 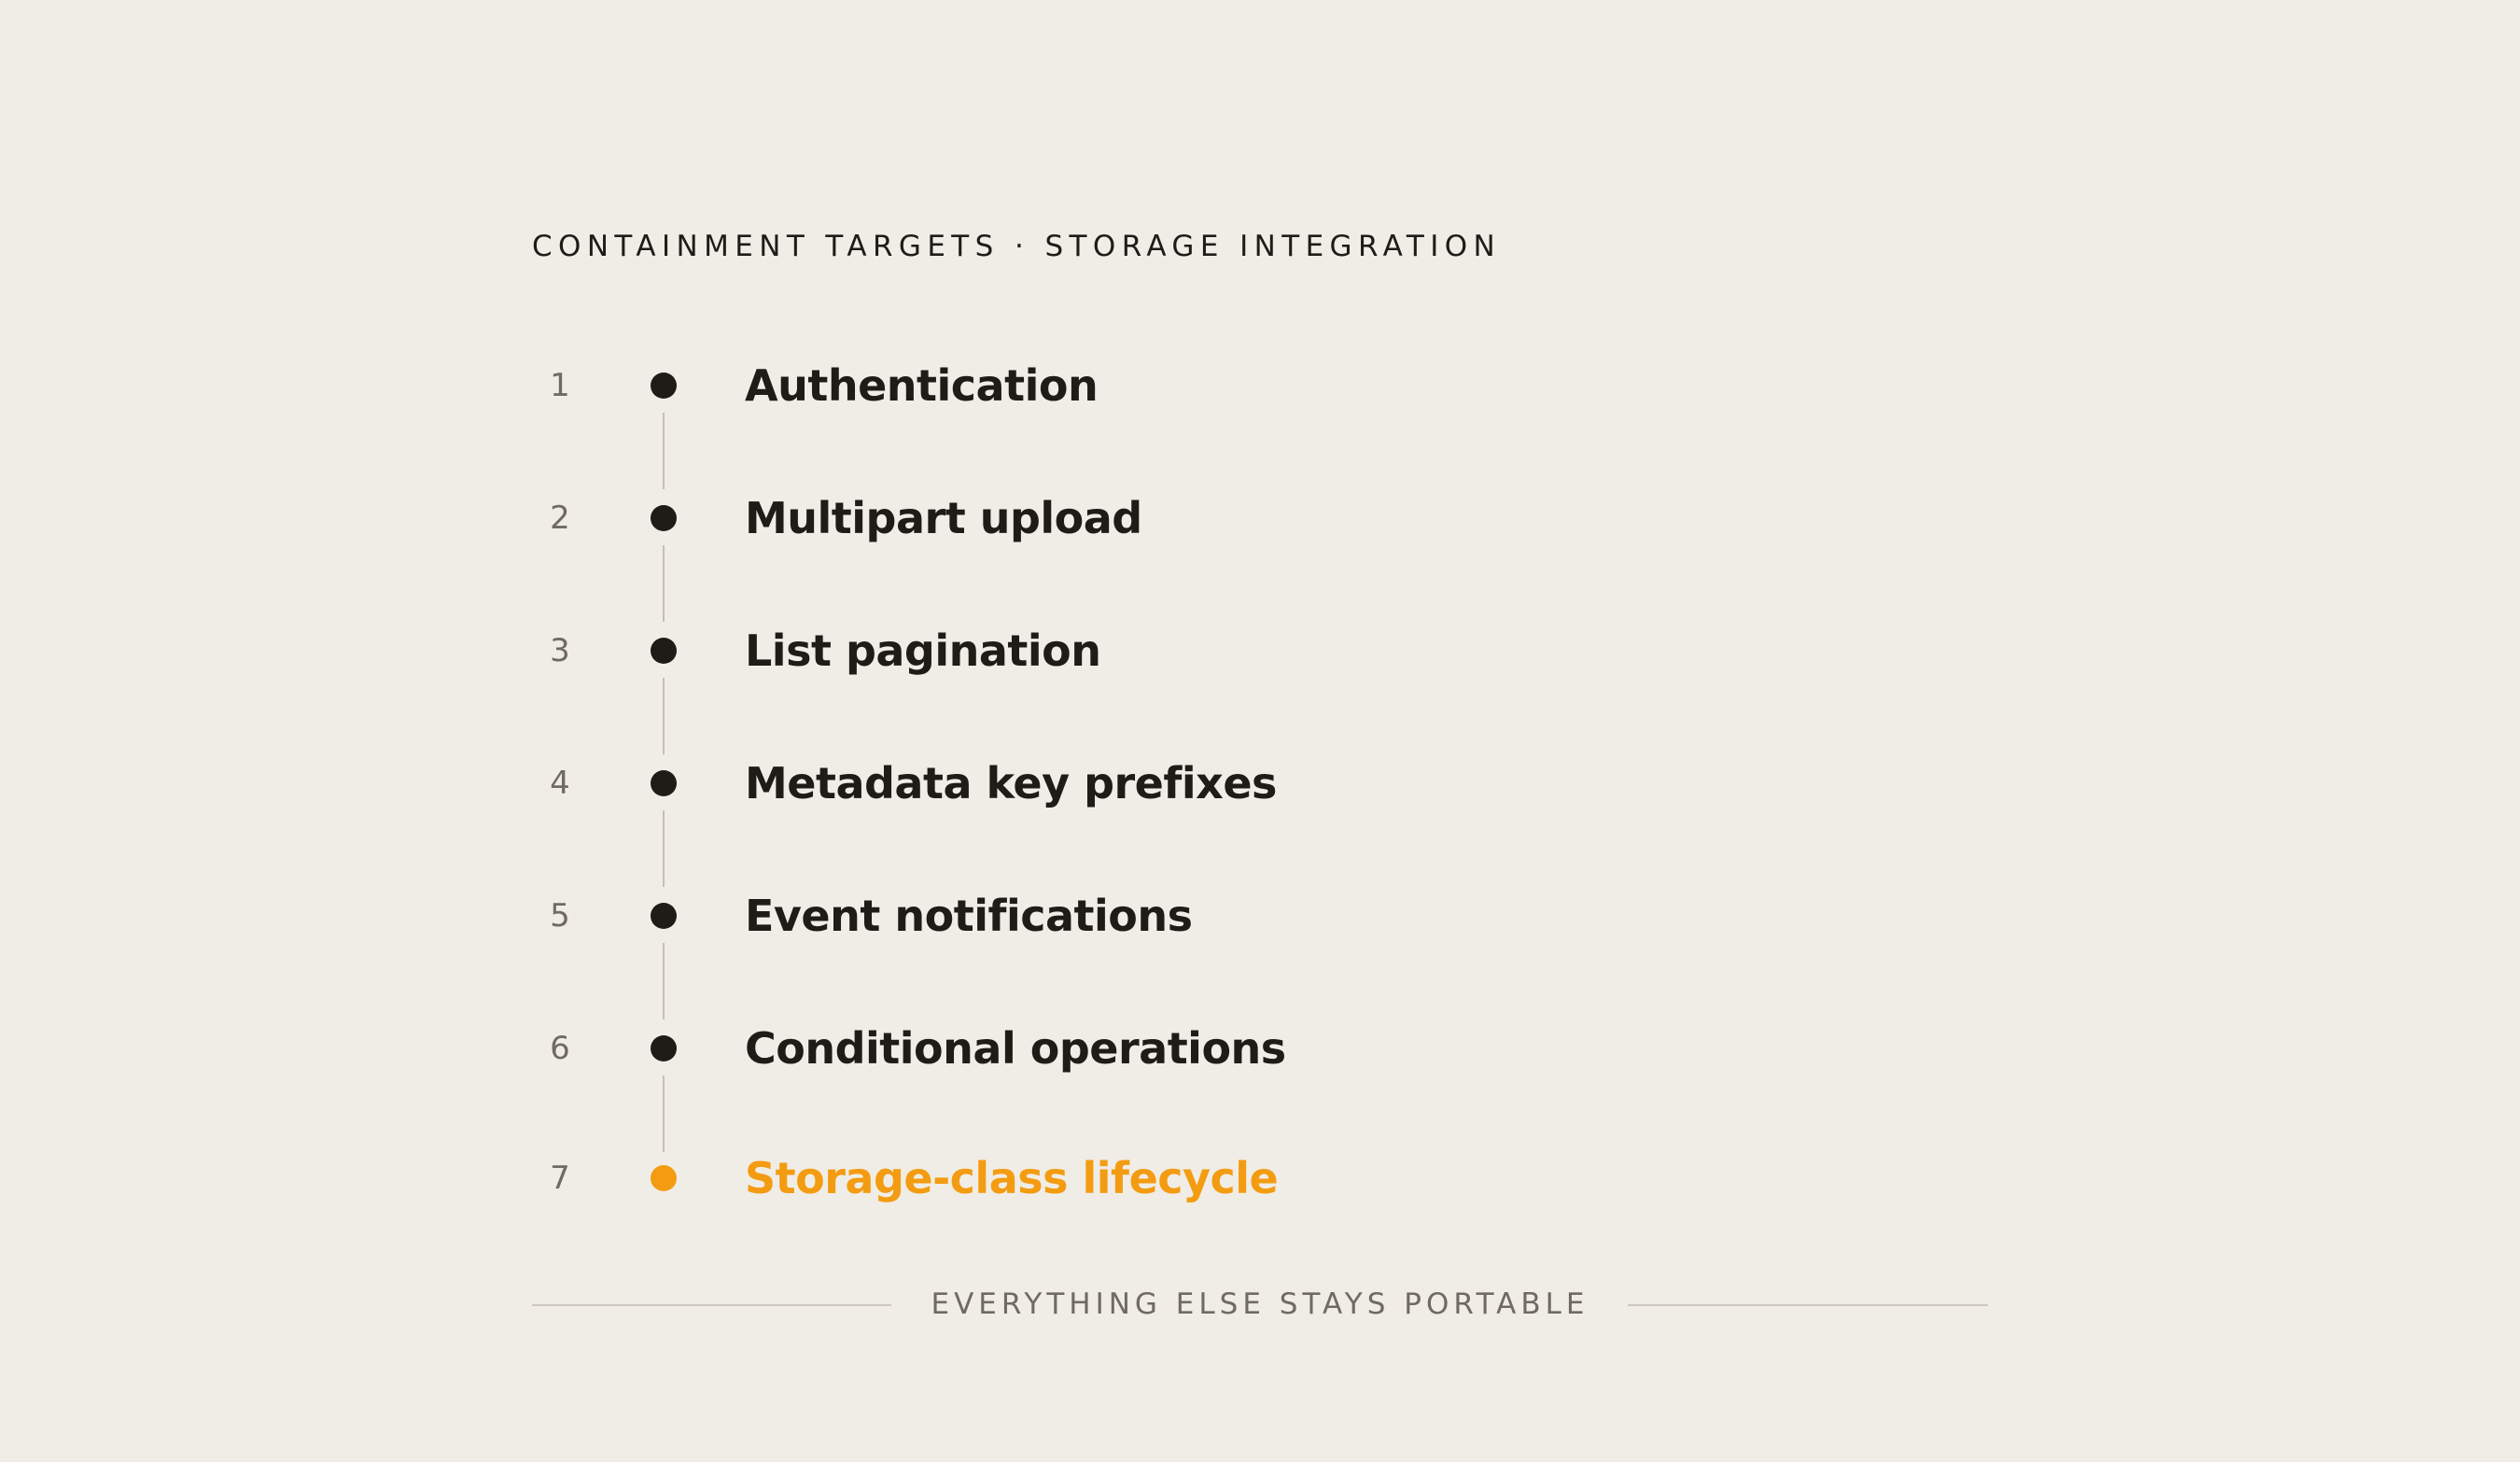 What do you see at coordinates (560, 385) in the screenshot?
I see `step-number: 1` at bounding box center [560, 385].